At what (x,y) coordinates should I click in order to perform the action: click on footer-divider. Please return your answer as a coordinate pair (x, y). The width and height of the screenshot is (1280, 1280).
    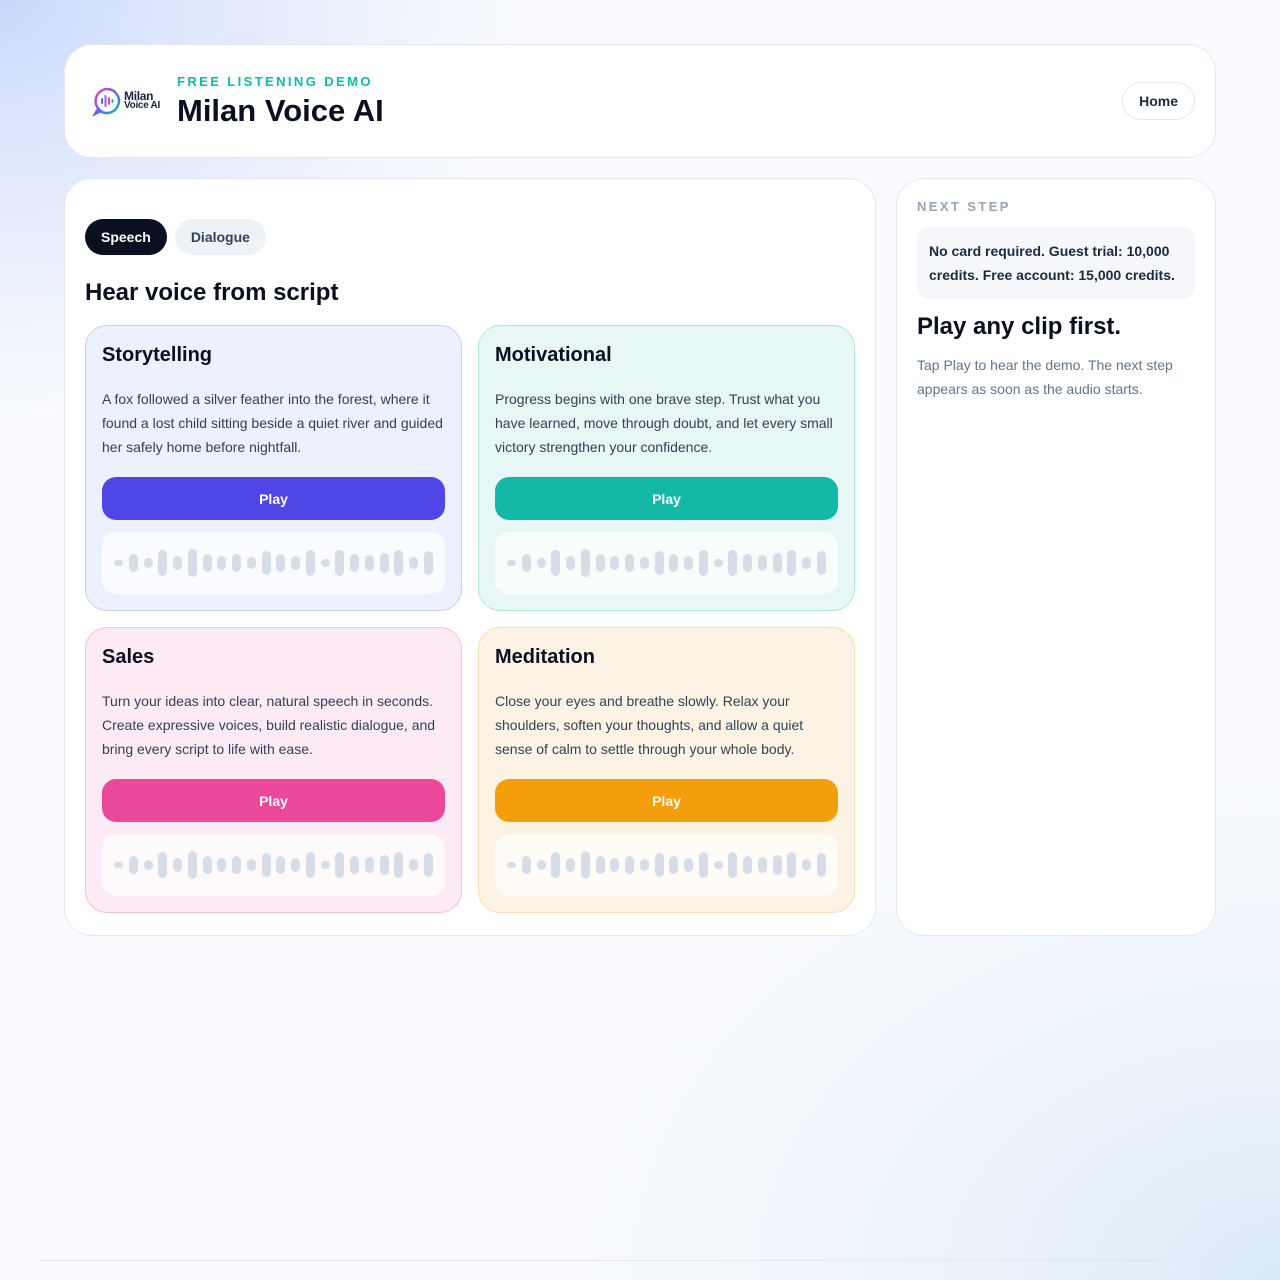
    Looking at the image, I should click on (640, 1260).